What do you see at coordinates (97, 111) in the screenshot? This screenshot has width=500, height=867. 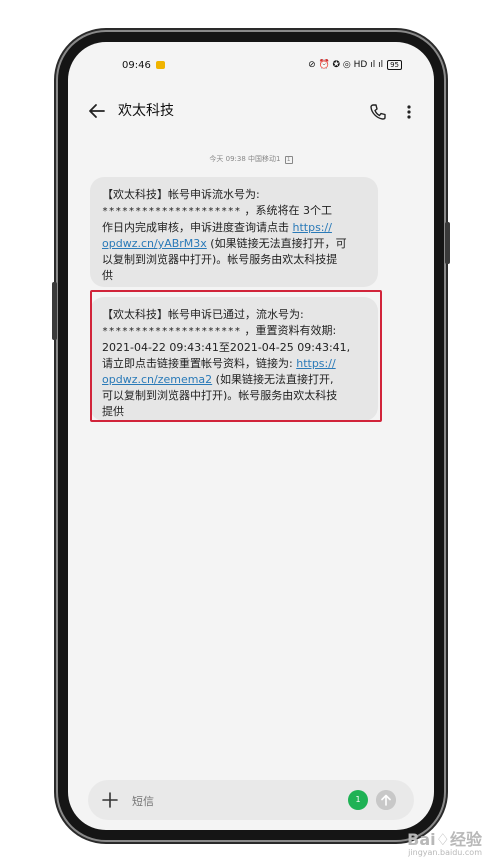 I see `back-arrow-icon` at bounding box center [97, 111].